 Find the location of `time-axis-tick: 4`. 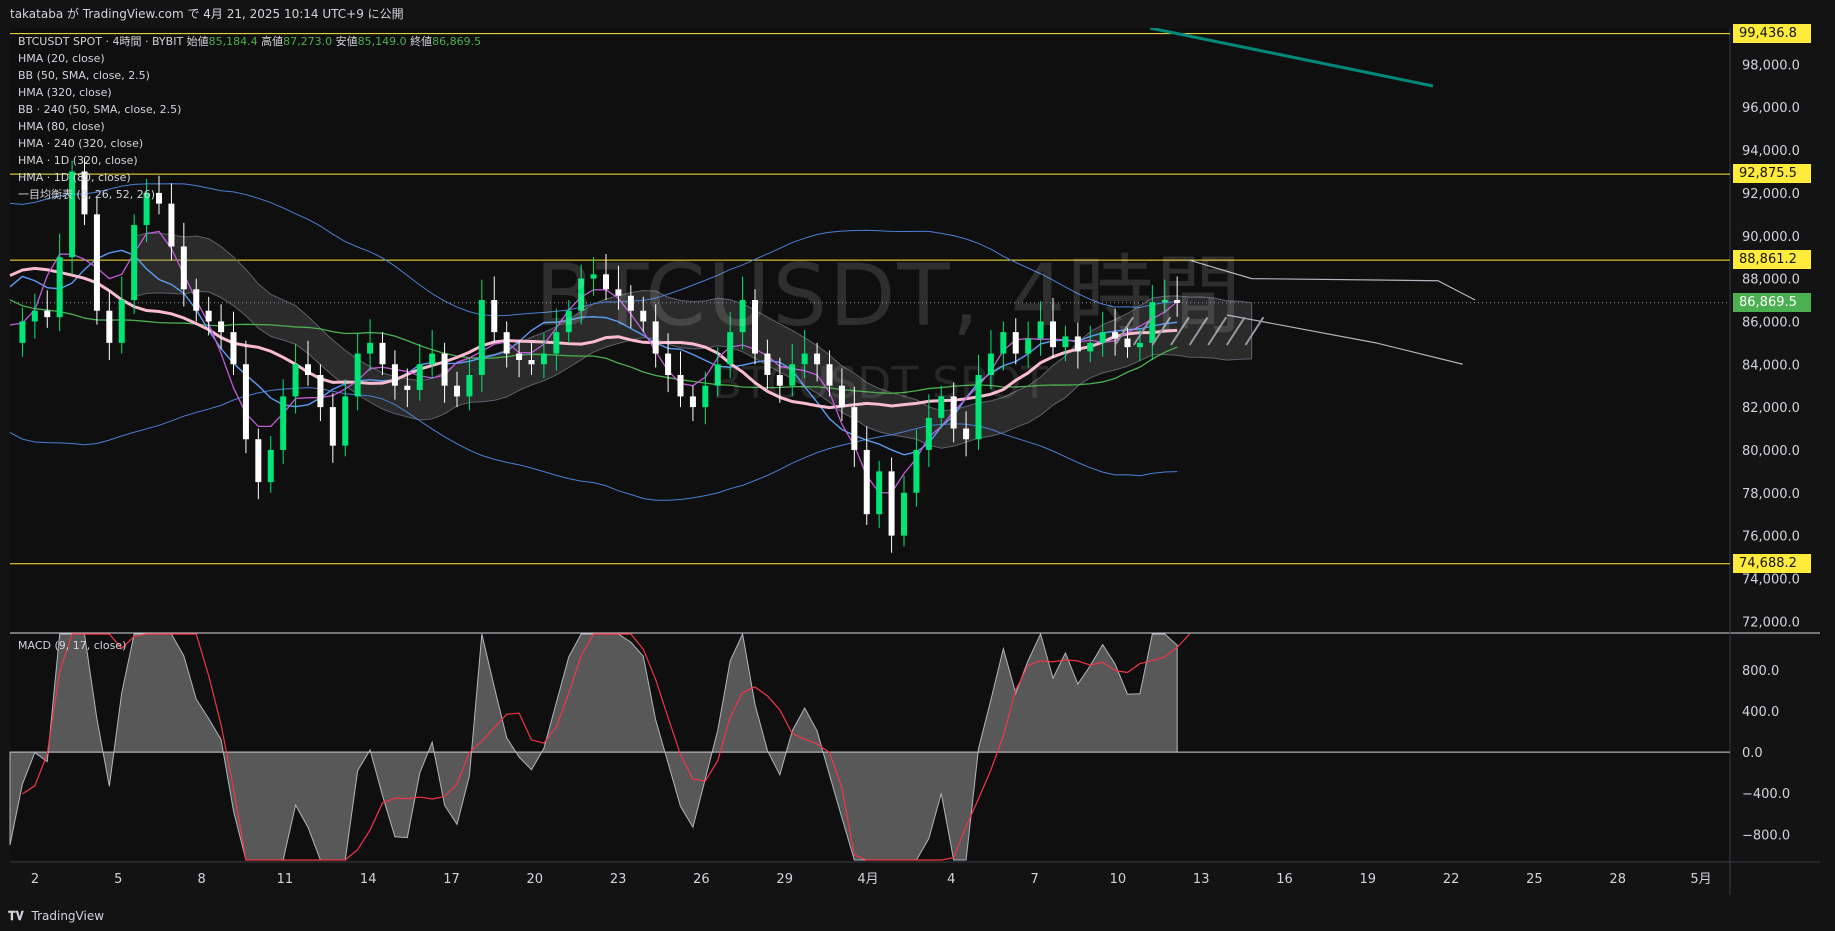

time-axis-tick: 4 is located at coordinates (951, 879).